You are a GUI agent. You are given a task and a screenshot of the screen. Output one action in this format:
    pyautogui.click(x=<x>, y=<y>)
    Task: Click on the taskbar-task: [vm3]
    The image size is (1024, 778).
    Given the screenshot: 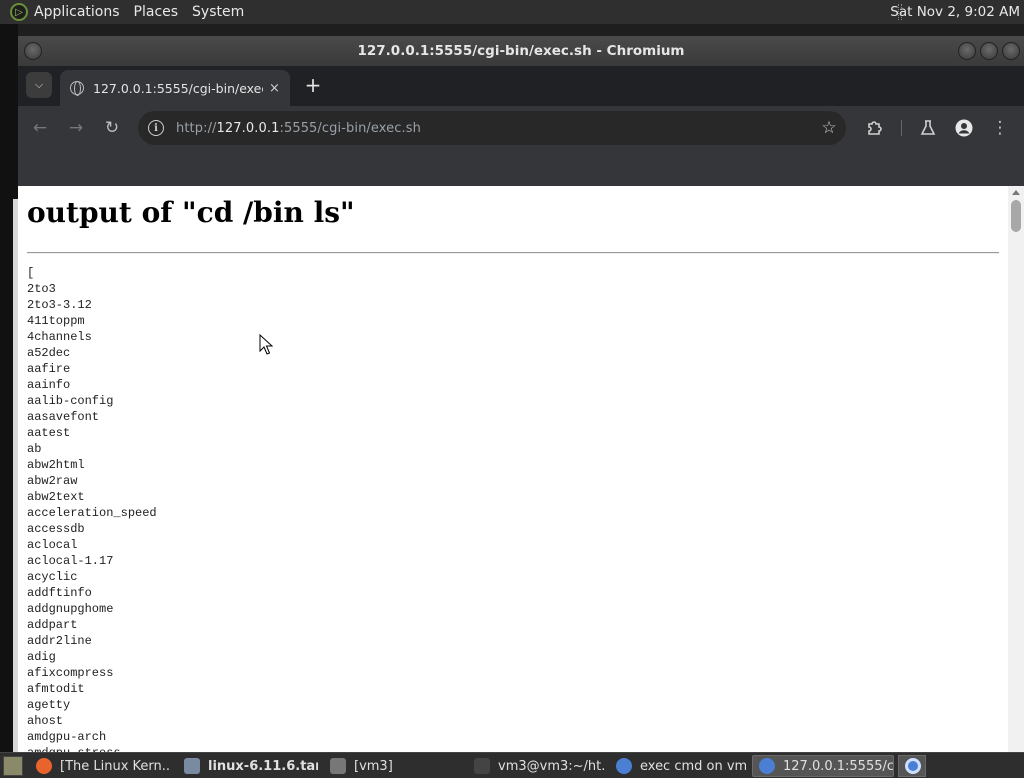 What is the action you would take?
    pyautogui.click(x=391, y=766)
    